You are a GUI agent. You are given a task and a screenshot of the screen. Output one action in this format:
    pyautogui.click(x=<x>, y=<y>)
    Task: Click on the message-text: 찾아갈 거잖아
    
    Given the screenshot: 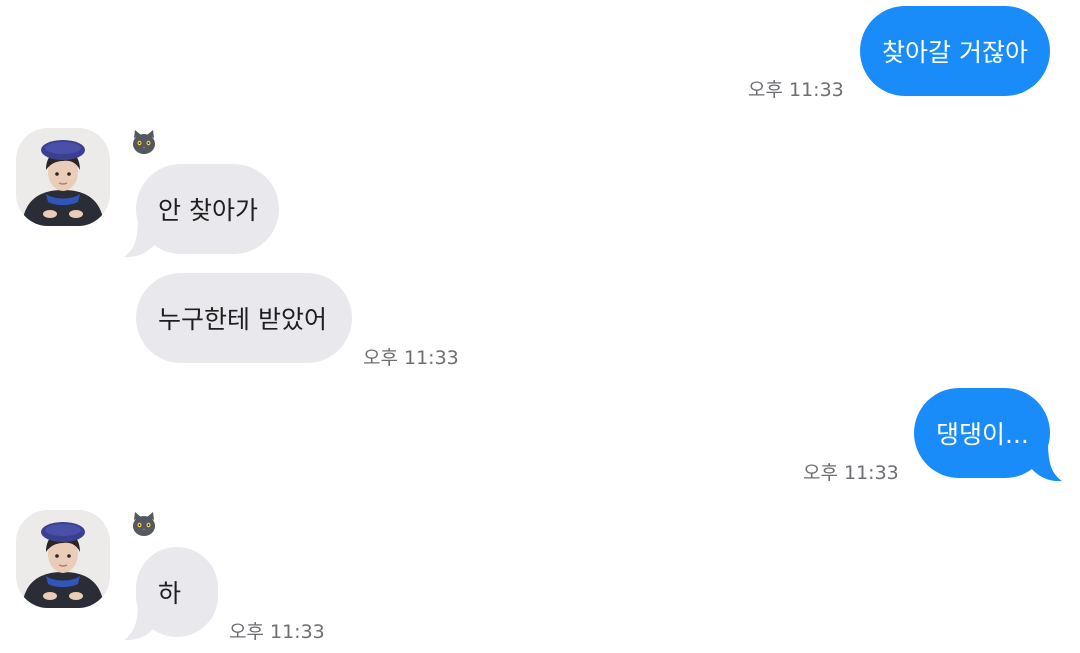 What is the action you would take?
    pyautogui.click(x=955, y=52)
    